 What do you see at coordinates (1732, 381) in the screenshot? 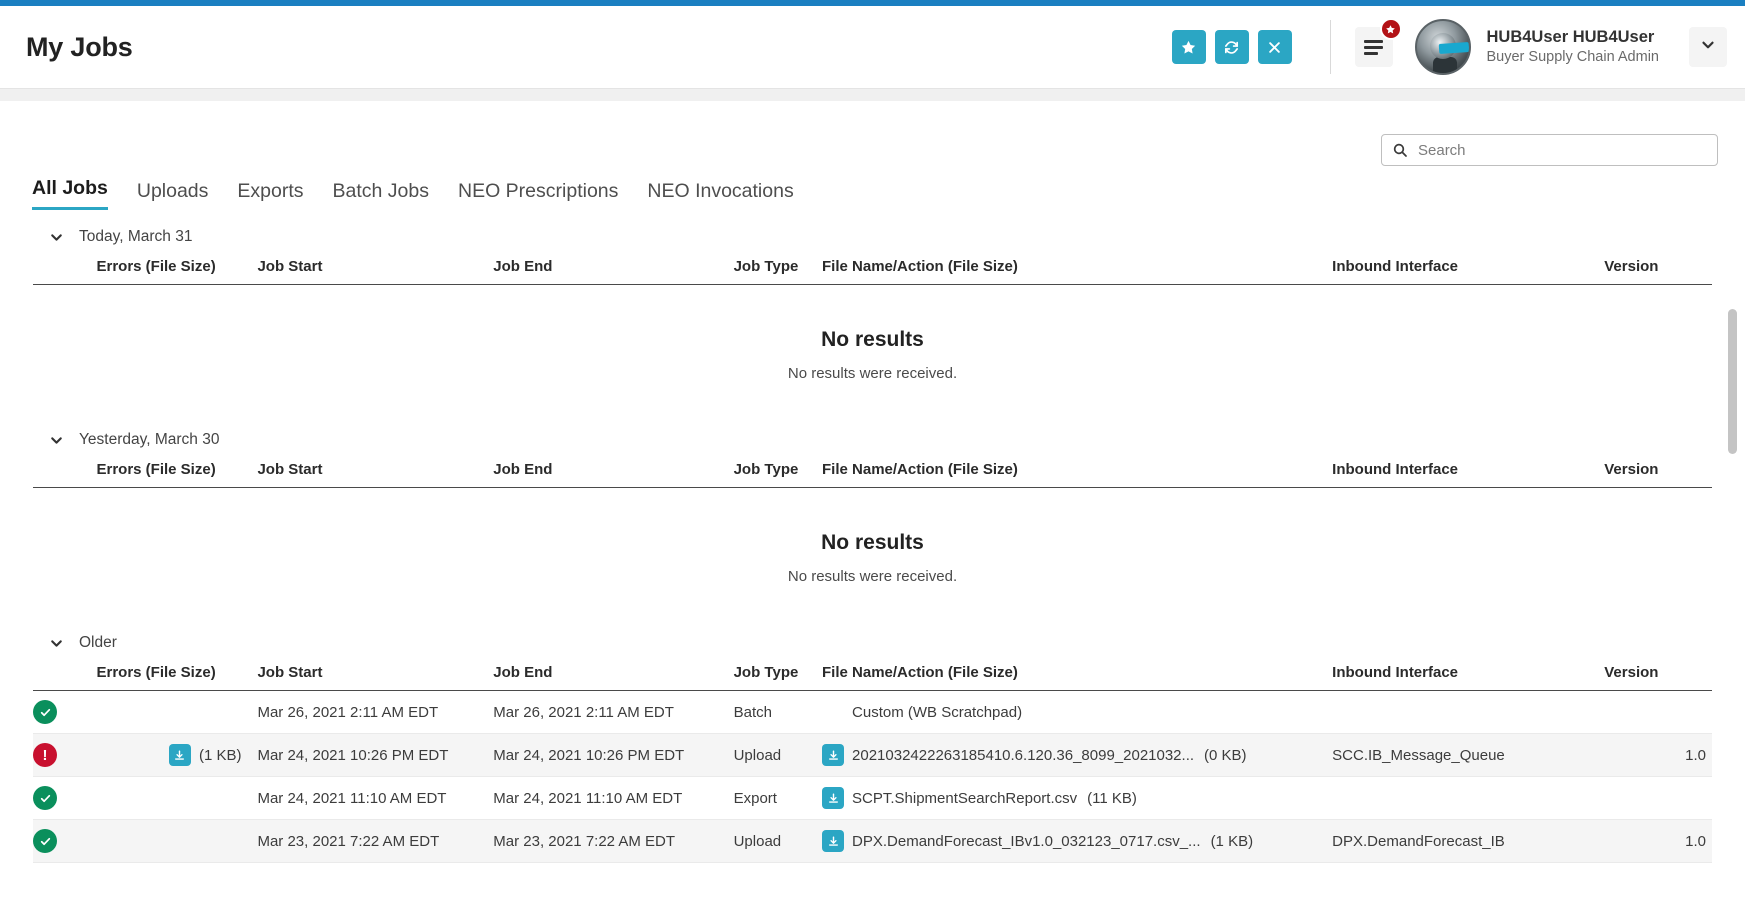
I see `scrollbar-thumb` at bounding box center [1732, 381].